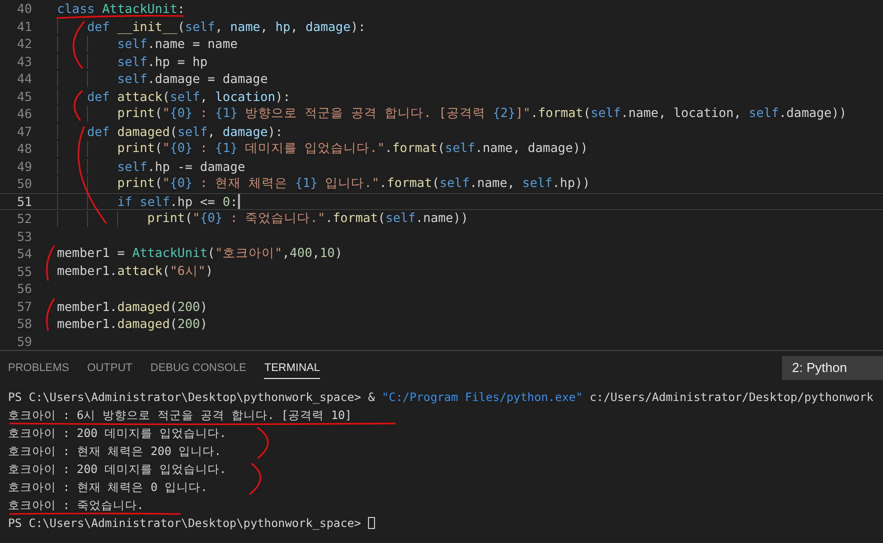 The height and width of the screenshot is (543, 883). Describe the element at coordinates (24, 131) in the screenshot. I see `line-number: 47` at that location.